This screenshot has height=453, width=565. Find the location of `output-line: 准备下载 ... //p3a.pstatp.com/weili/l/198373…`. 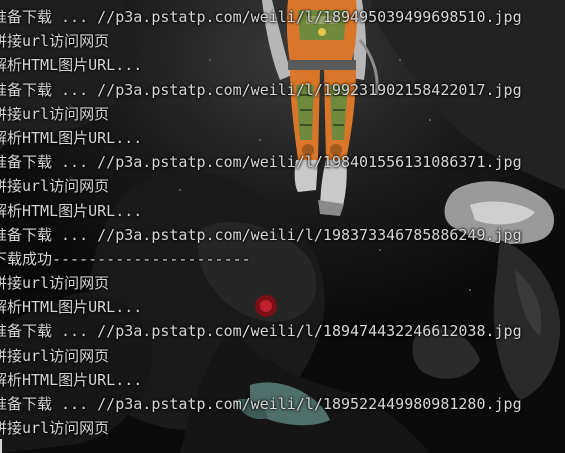

output-line: 准备下载 ... //p3a.pstatp.com/weili/l/198373… is located at coordinates (261, 234).